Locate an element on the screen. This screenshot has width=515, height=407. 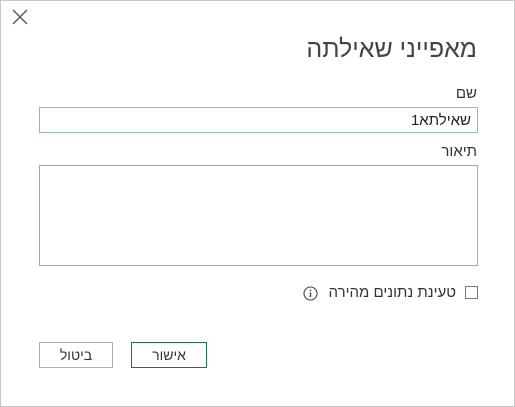
close-icon is located at coordinates (20, 17).